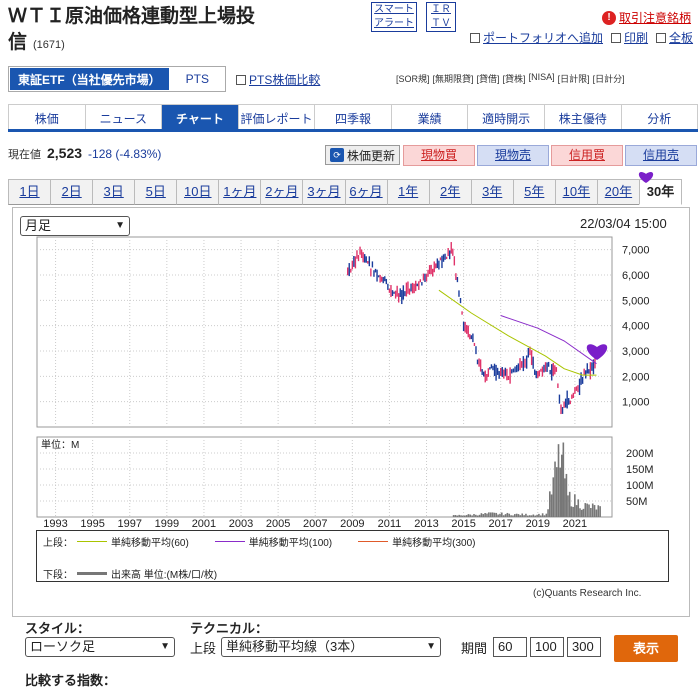  What do you see at coordinates (55, 524) in the screenshot?
I see `x-tick-label: 1993` at bounding box center [55, 524].